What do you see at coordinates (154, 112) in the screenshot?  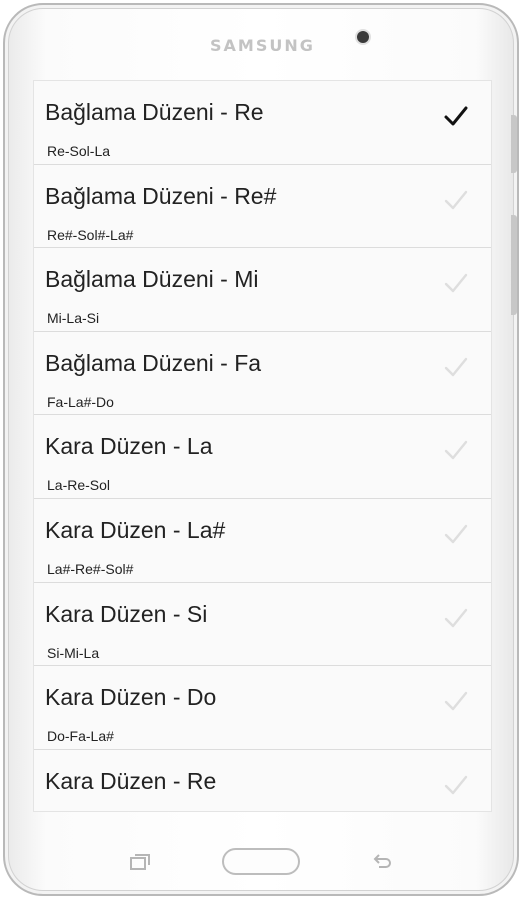 I see `tuning-title: Bağlama Düzeni - Re` at bounding box center [154, 112].